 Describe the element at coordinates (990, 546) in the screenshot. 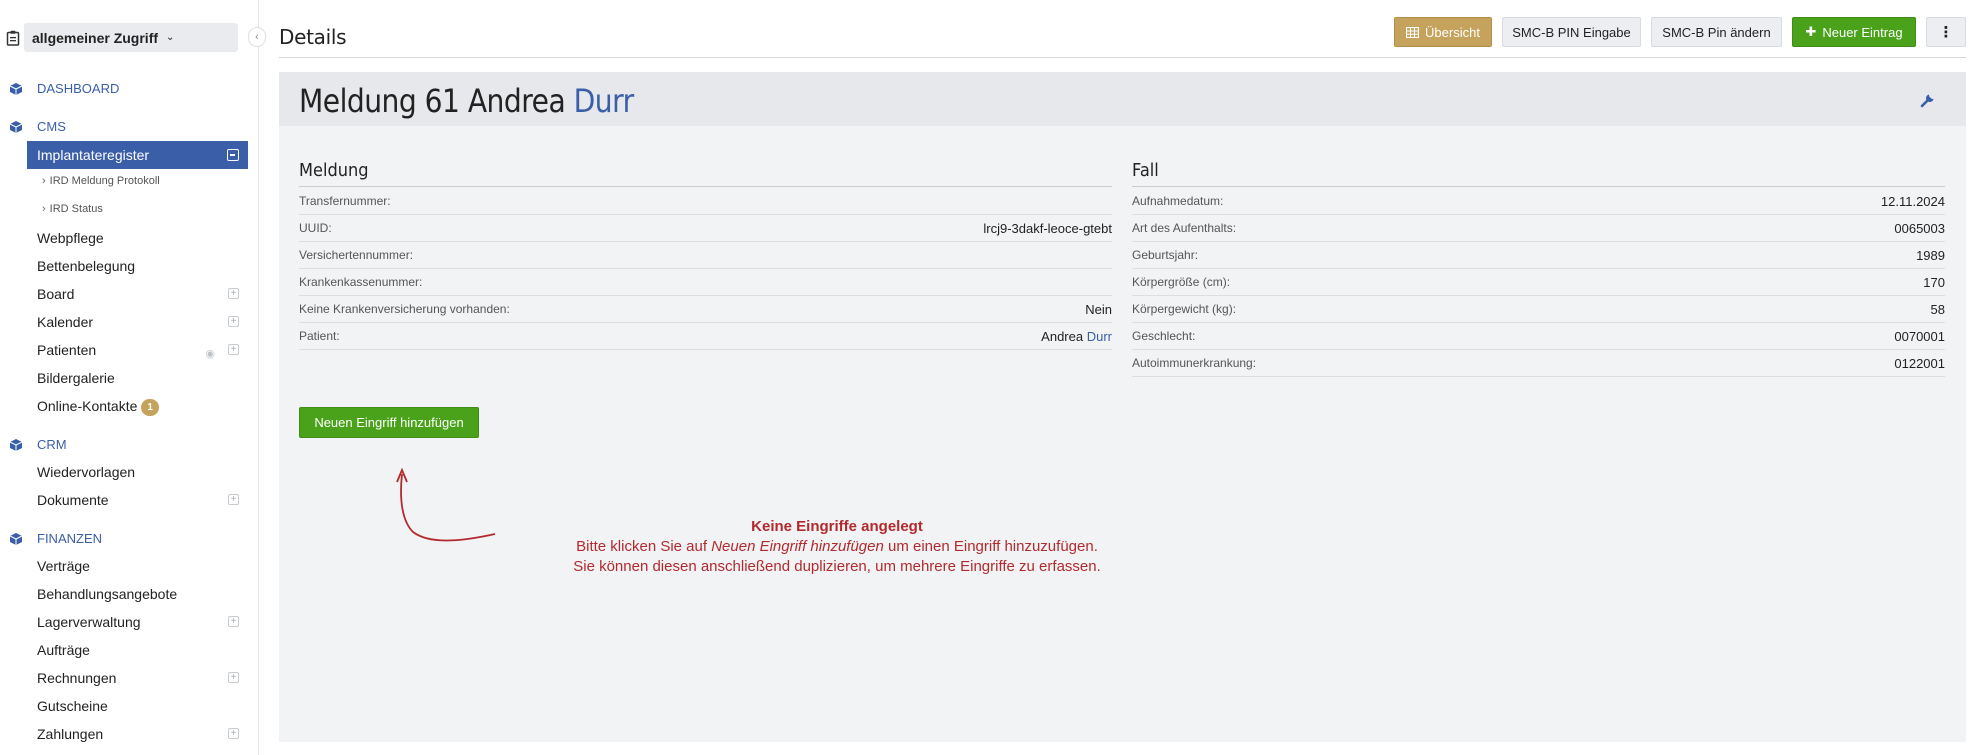

I see `hint-text: um einen Eingriff hinzuzufügen.` at that location.